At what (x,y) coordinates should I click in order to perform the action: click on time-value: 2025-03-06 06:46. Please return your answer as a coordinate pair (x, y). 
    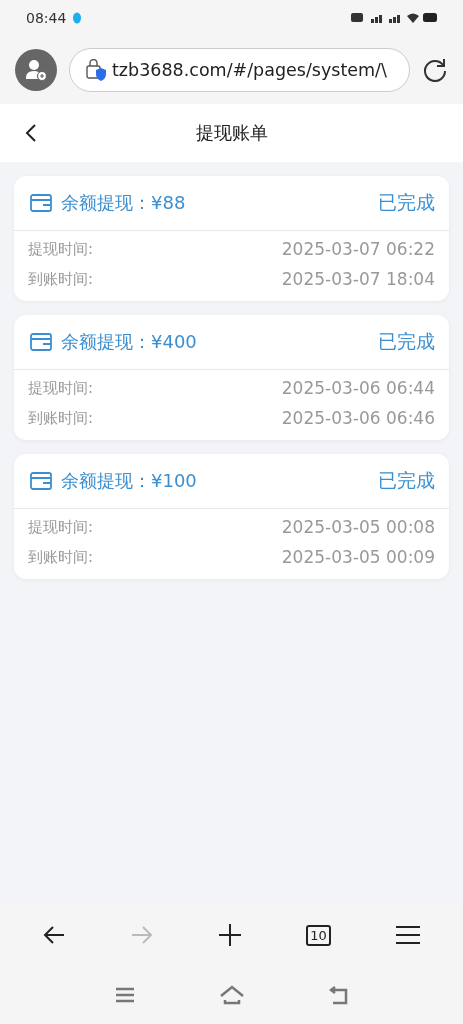
    Looking at the image, I should click on (358, 418).